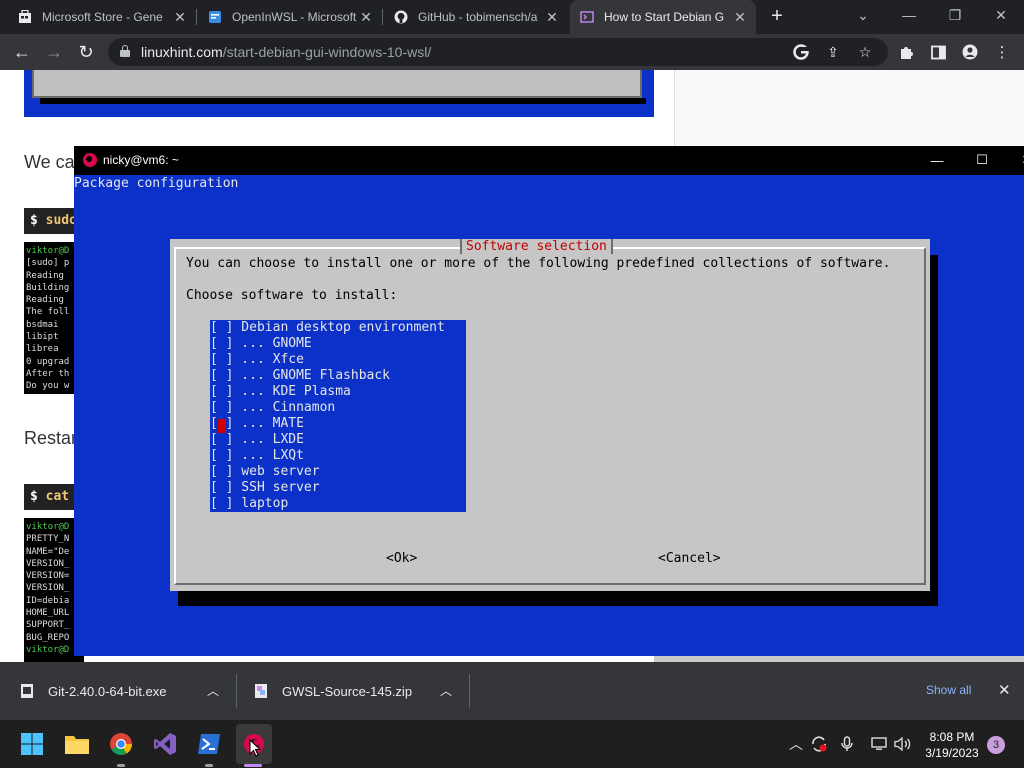 This screenshot has width=1024, height=768. I want to click on windows-start-icon, so click(32, 744).